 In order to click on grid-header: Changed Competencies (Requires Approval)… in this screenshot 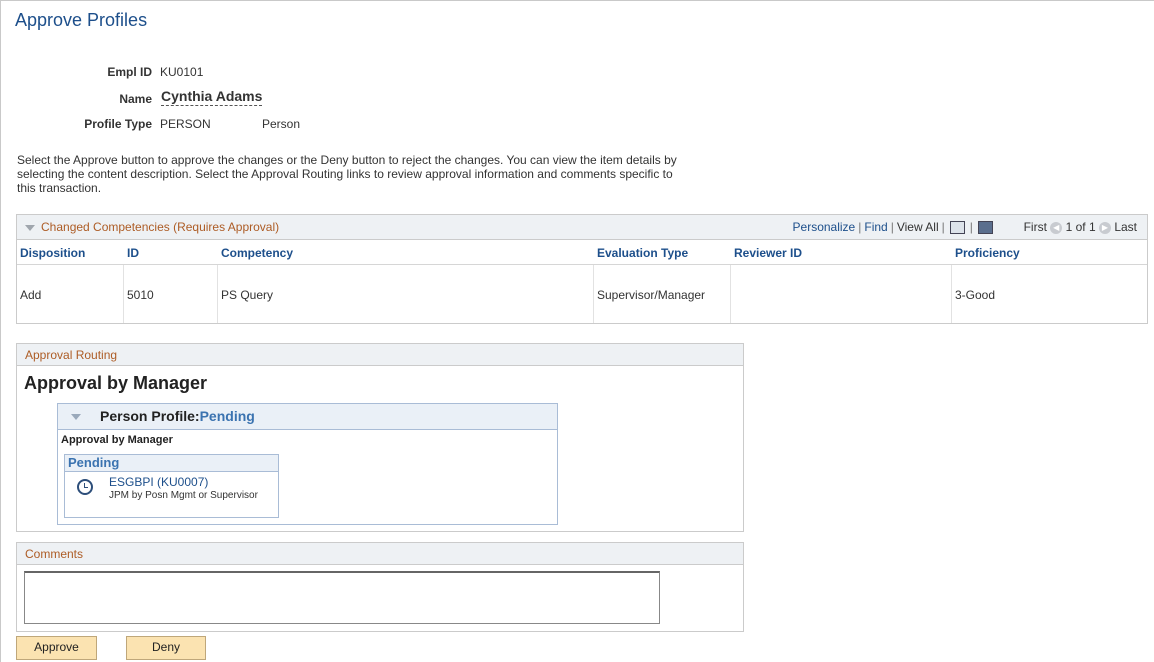, I will do `click(582, 227)`.